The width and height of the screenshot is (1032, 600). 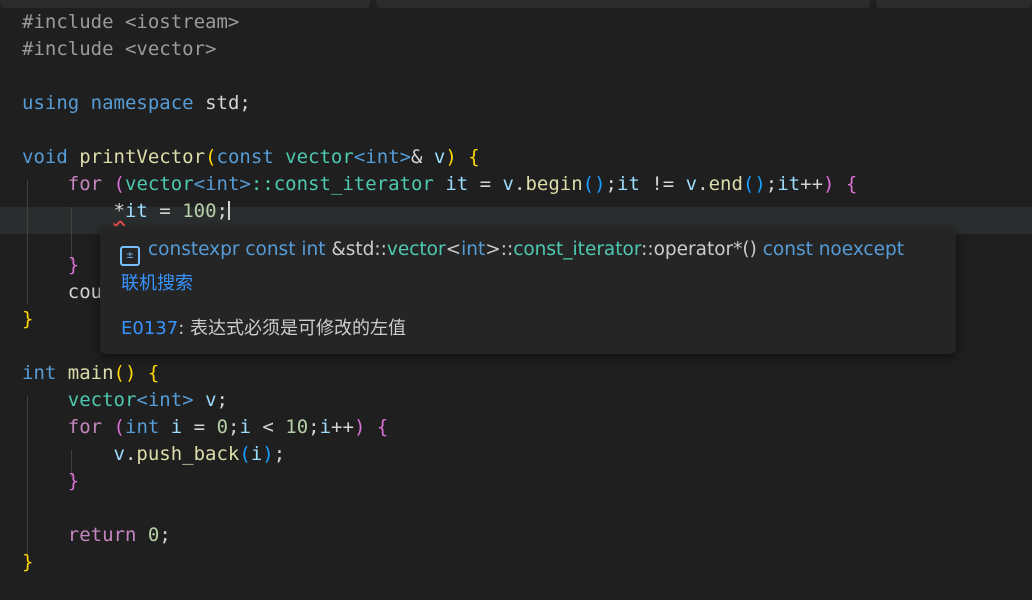 I want to click on code-line-15: vector<int> v;, so click(x=125, y=400).